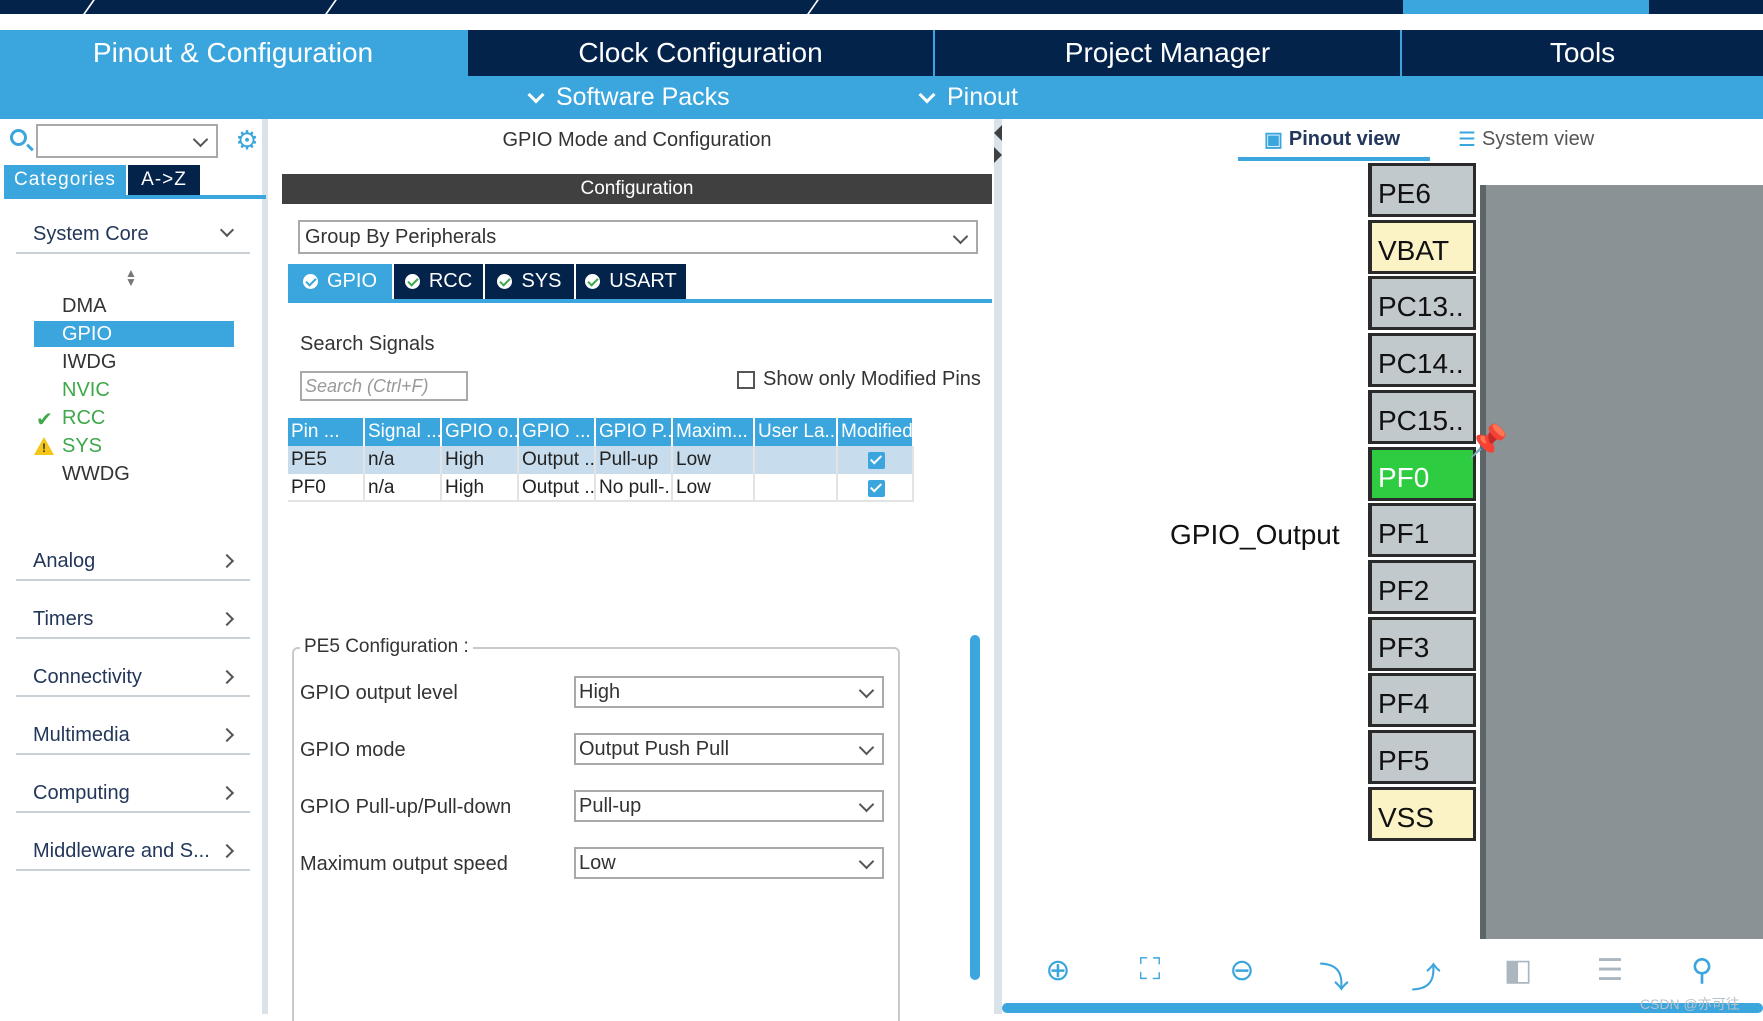  I want to click on search-signals-label: Search Signals, so click(367, 344).